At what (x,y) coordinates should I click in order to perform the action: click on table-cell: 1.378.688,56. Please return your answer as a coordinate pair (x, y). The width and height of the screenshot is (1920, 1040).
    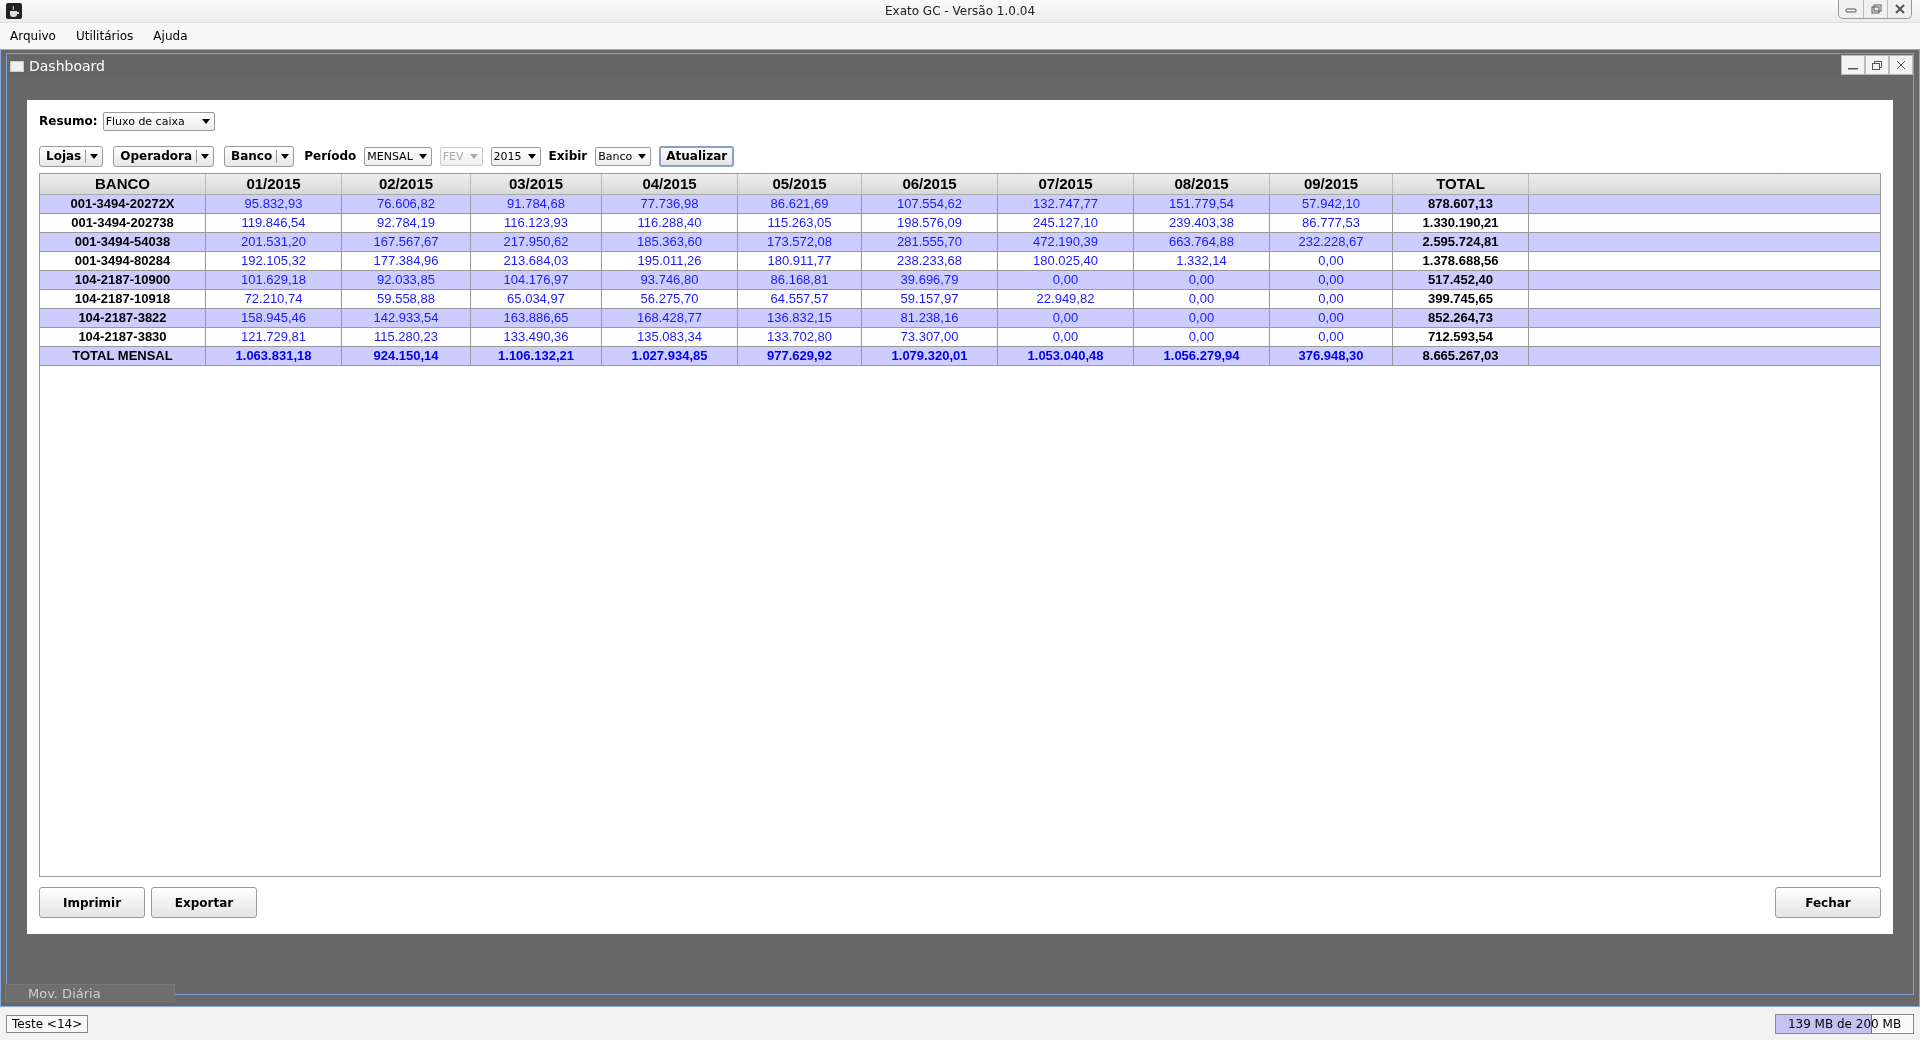
    Looking at the image, I should click on (1461, 261).